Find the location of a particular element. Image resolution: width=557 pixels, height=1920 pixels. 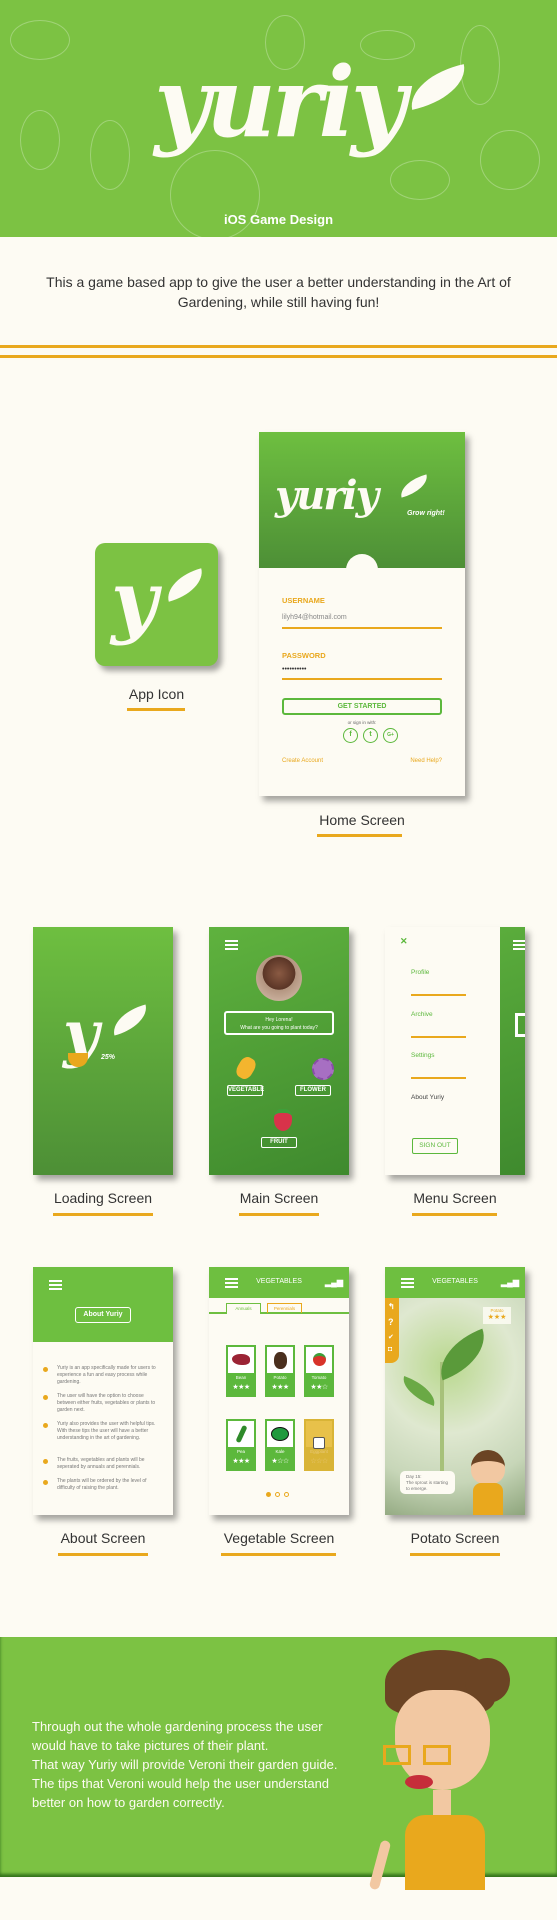

caption-app-icon: App Icon is located at coordinates (156, 694).